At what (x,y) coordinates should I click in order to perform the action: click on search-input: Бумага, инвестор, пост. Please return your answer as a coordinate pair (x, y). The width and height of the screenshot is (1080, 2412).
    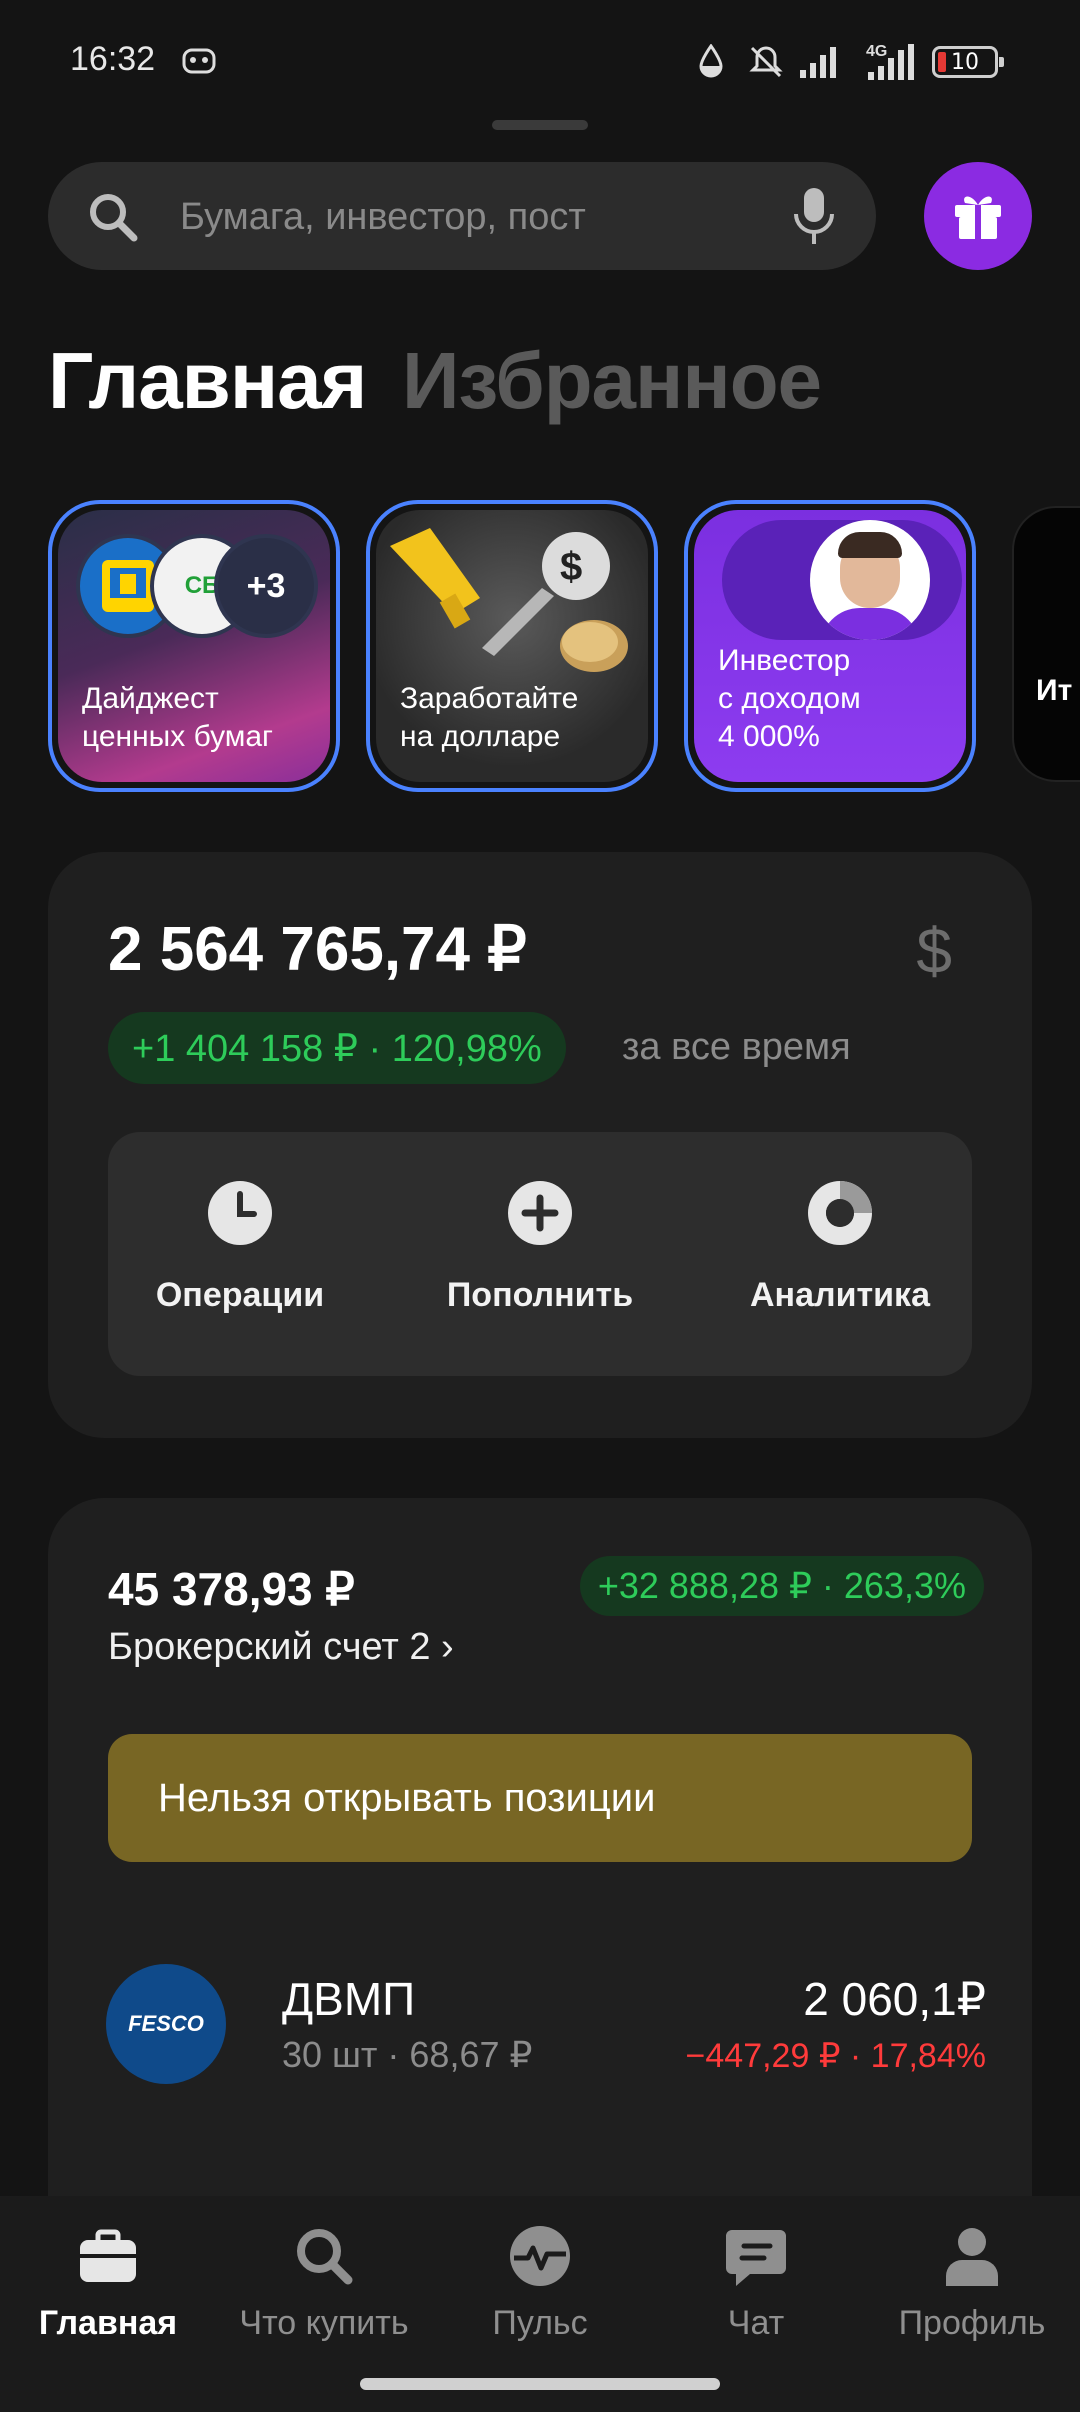
    Looking at the image, I should click on (383, 217).